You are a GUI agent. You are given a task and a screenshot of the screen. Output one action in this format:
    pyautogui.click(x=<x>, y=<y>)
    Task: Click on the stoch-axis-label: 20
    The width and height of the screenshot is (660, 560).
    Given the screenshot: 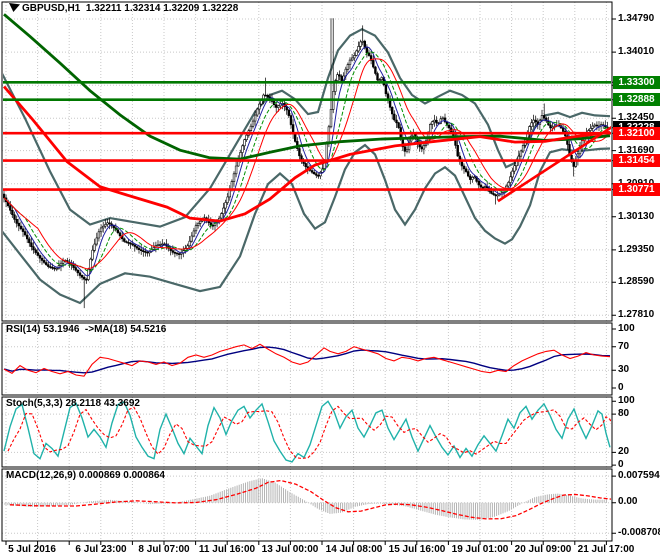 What is the action you would take?
    pyautogui.click(x=624, y=451)
    